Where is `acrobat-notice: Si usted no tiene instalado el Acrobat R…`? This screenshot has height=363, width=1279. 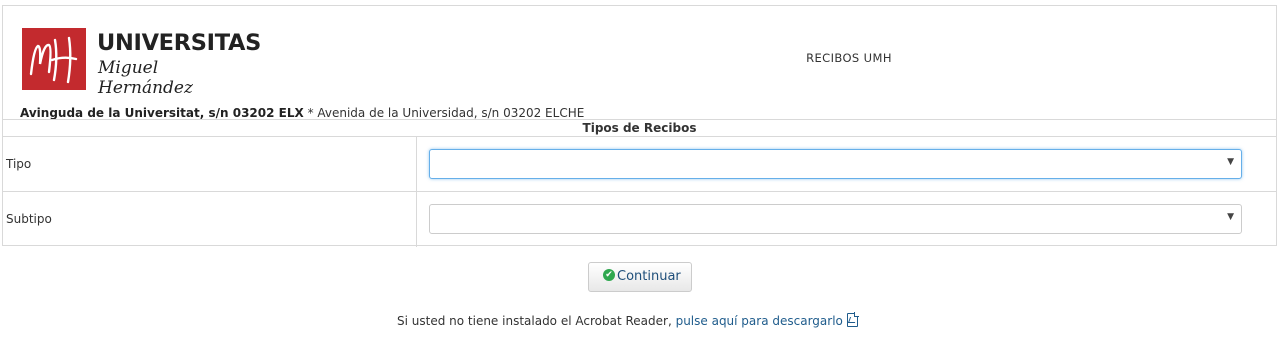
acrobat-notice: Si usted no tiene instalado el Acrobat R… is located at coordinates (628, 319).